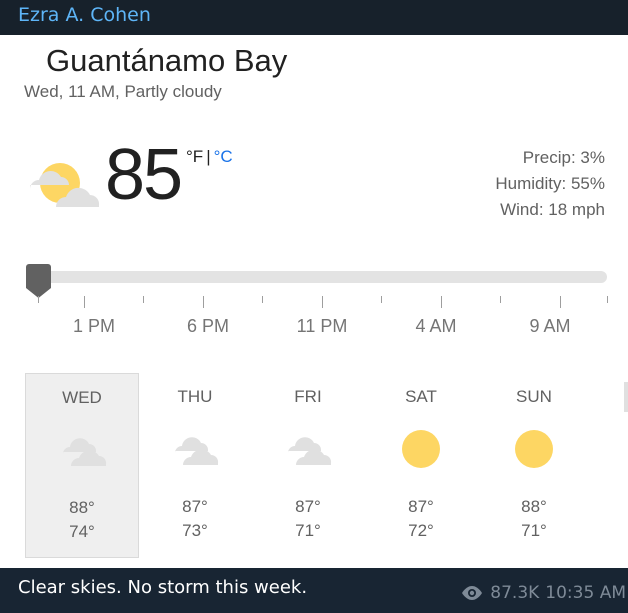 This screenshot has height=613, width=628. What do you see at coordinates (195, 396) in the screenshot?
I see `day-name: THU` at bounding box center [195, 396].